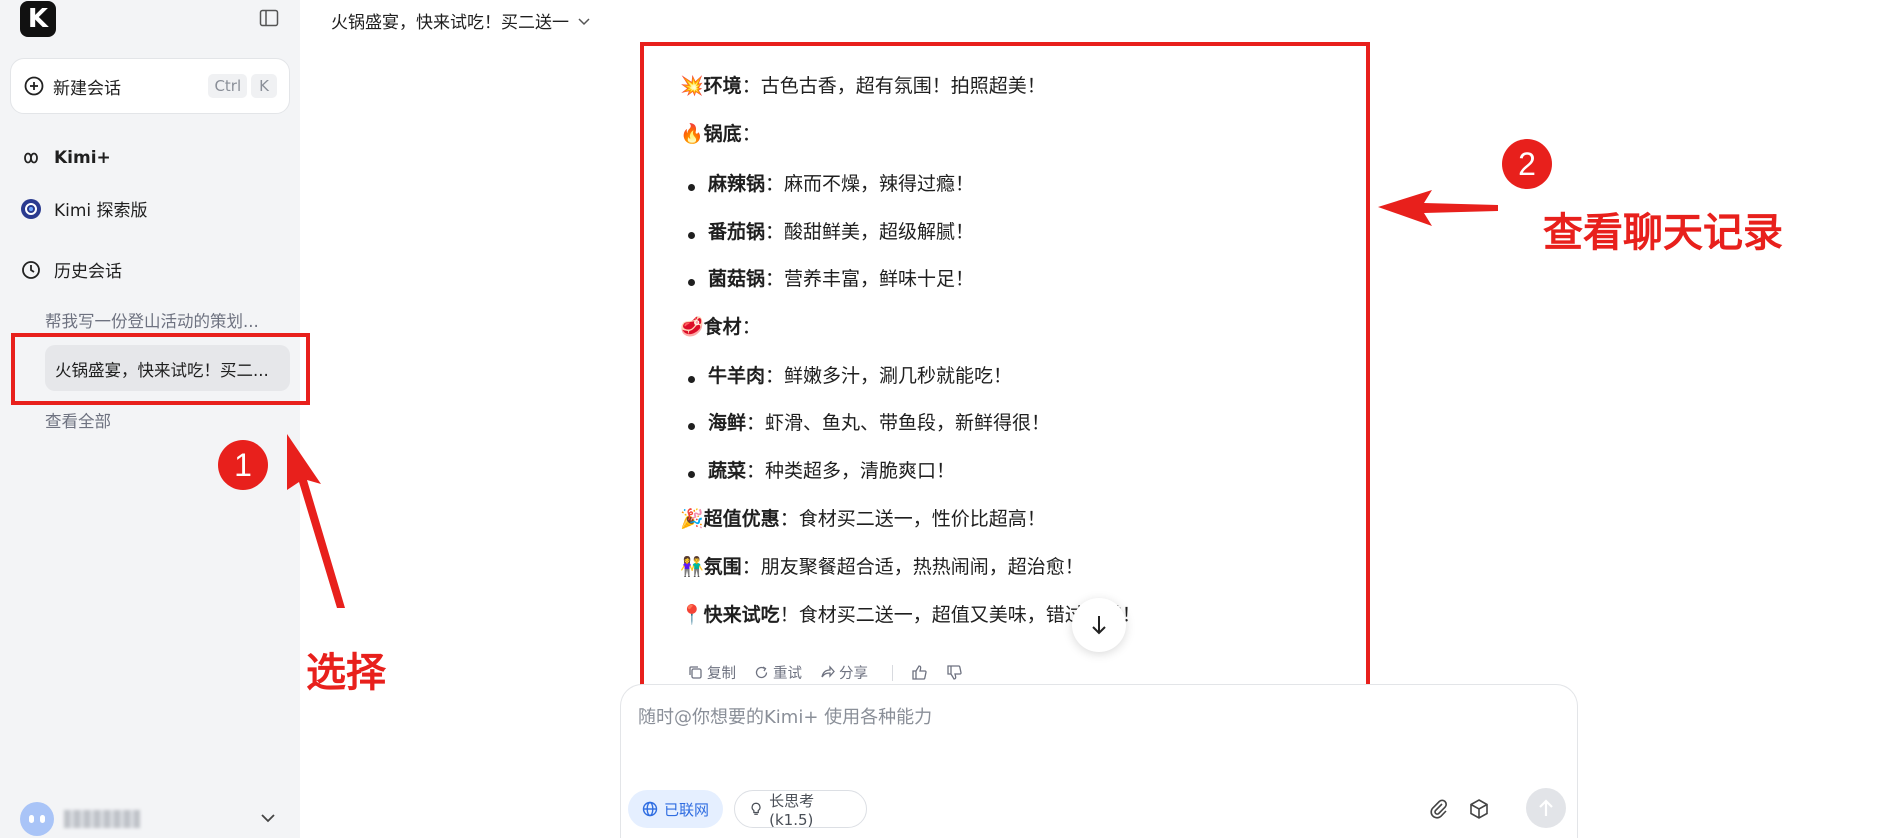 This screenshot has height=838, width=1888. I want to click on user-menu, so click(80, 819).